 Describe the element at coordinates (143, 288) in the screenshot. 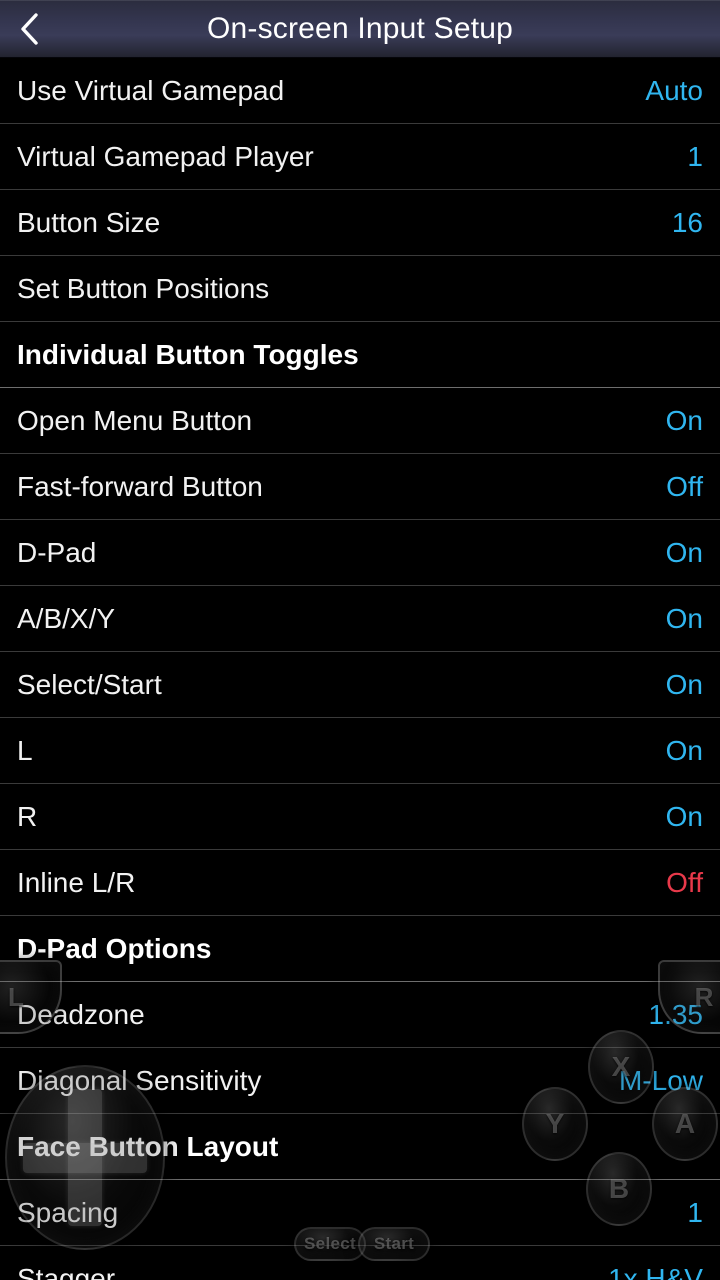

I see `settings-row-label: Set Button Positions` at that location.